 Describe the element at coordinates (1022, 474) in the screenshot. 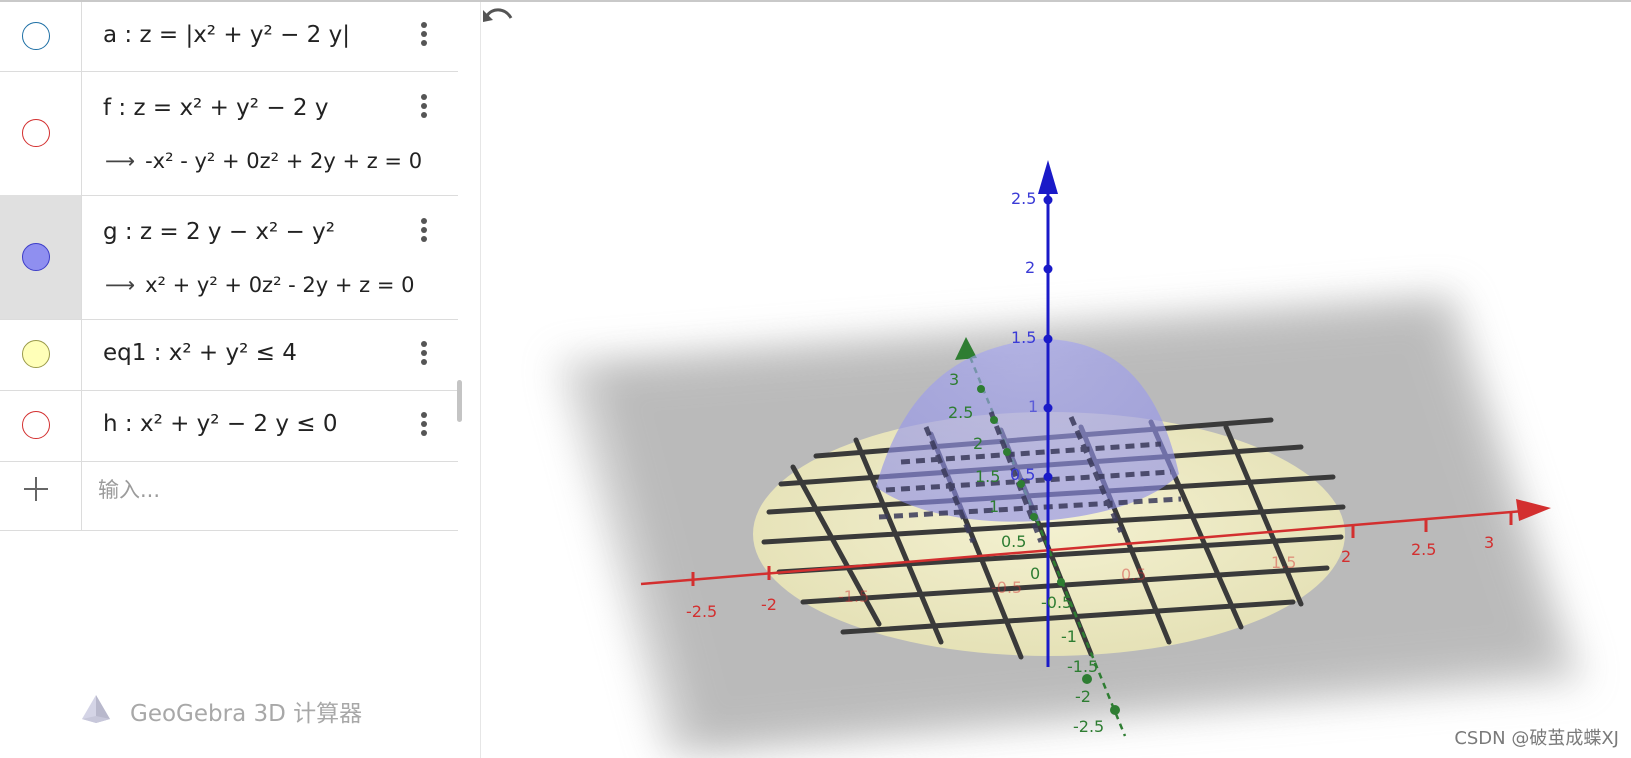

I see `z-tick-label: 0.5` at that location.